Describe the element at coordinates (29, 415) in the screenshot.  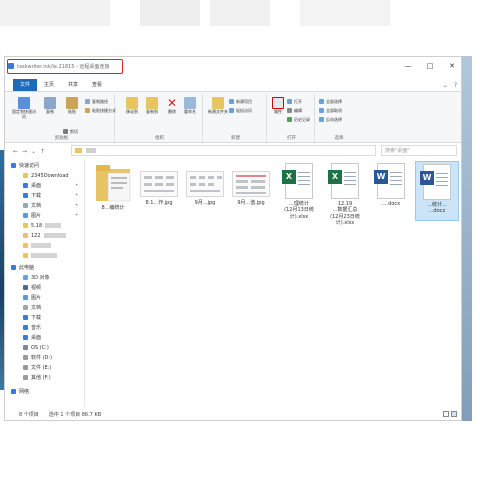
I see `item-count: 8 个项目` at that location.